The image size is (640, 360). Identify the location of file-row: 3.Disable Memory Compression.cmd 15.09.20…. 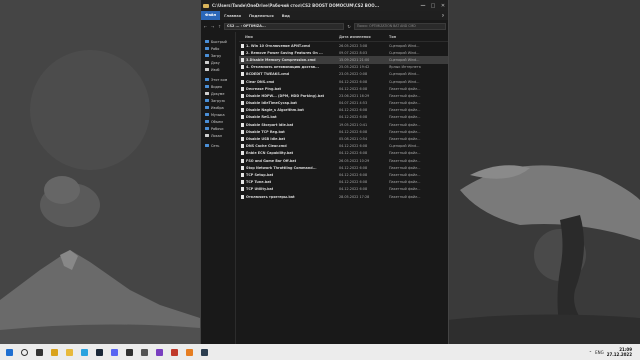
(343, 60).